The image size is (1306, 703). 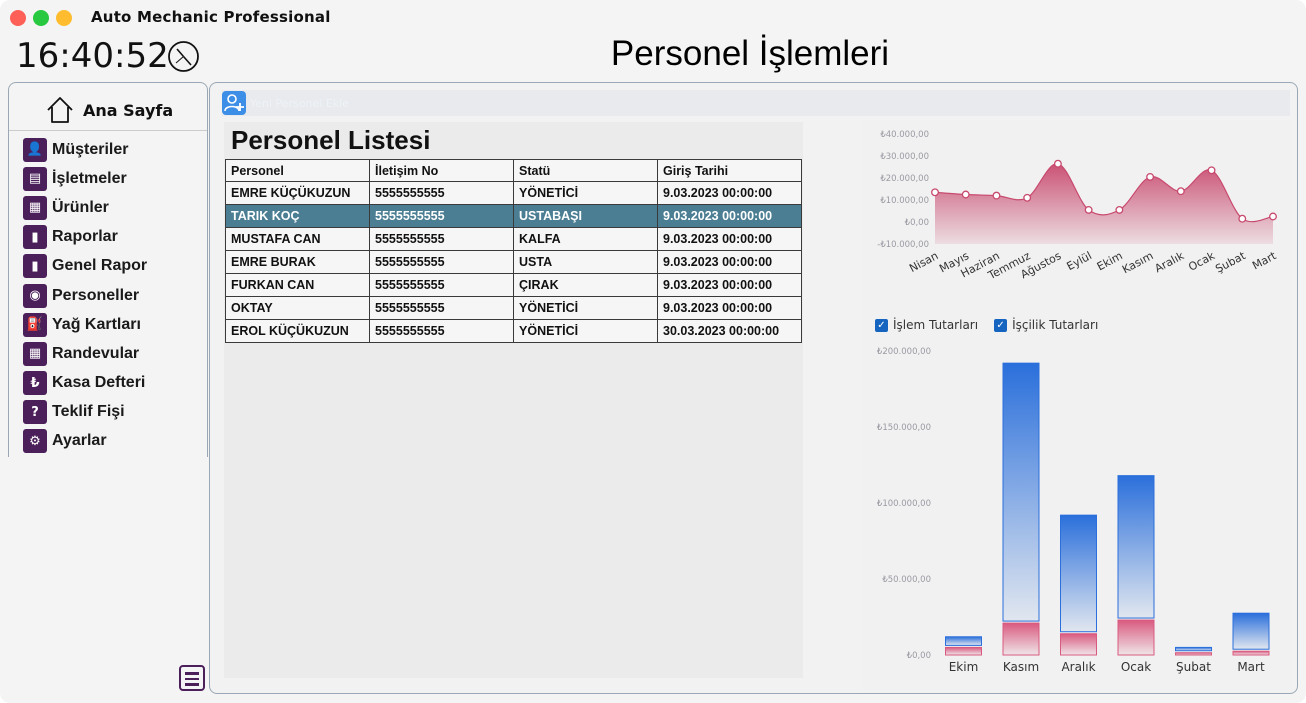 What do you see at coordinates (100, 266) in the screenshot?
I see `sidebar-item-label: Genel Rapor` at bounding box center [100, 266].